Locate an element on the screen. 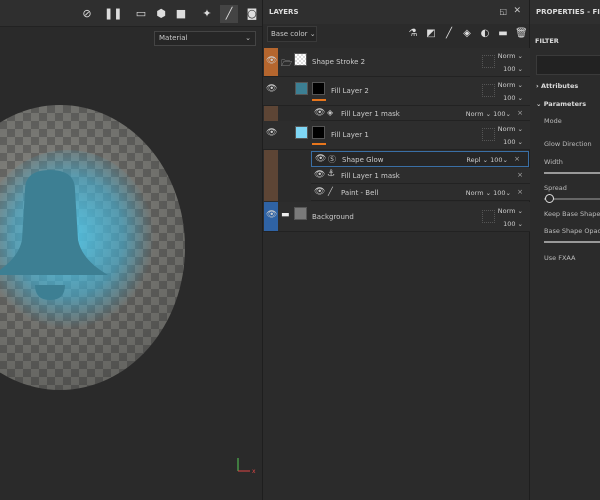 This screenshot has width=600, height=500. paint-icon: ╱ is located at coordinates (229, 14).